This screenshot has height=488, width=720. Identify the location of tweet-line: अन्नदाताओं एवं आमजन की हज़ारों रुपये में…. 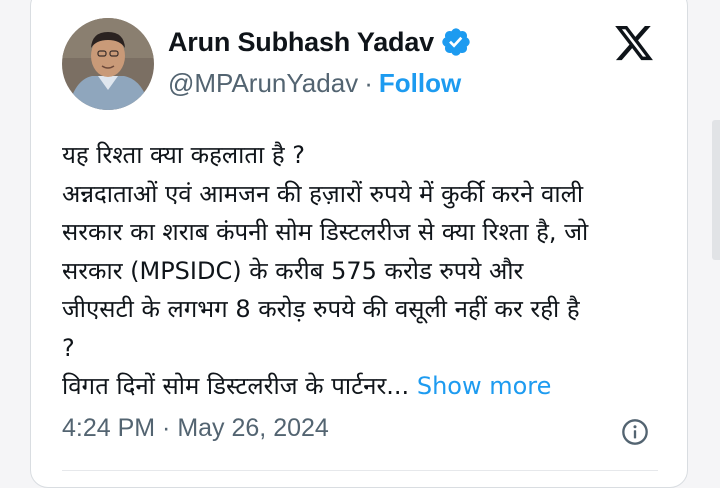
(323, 193).